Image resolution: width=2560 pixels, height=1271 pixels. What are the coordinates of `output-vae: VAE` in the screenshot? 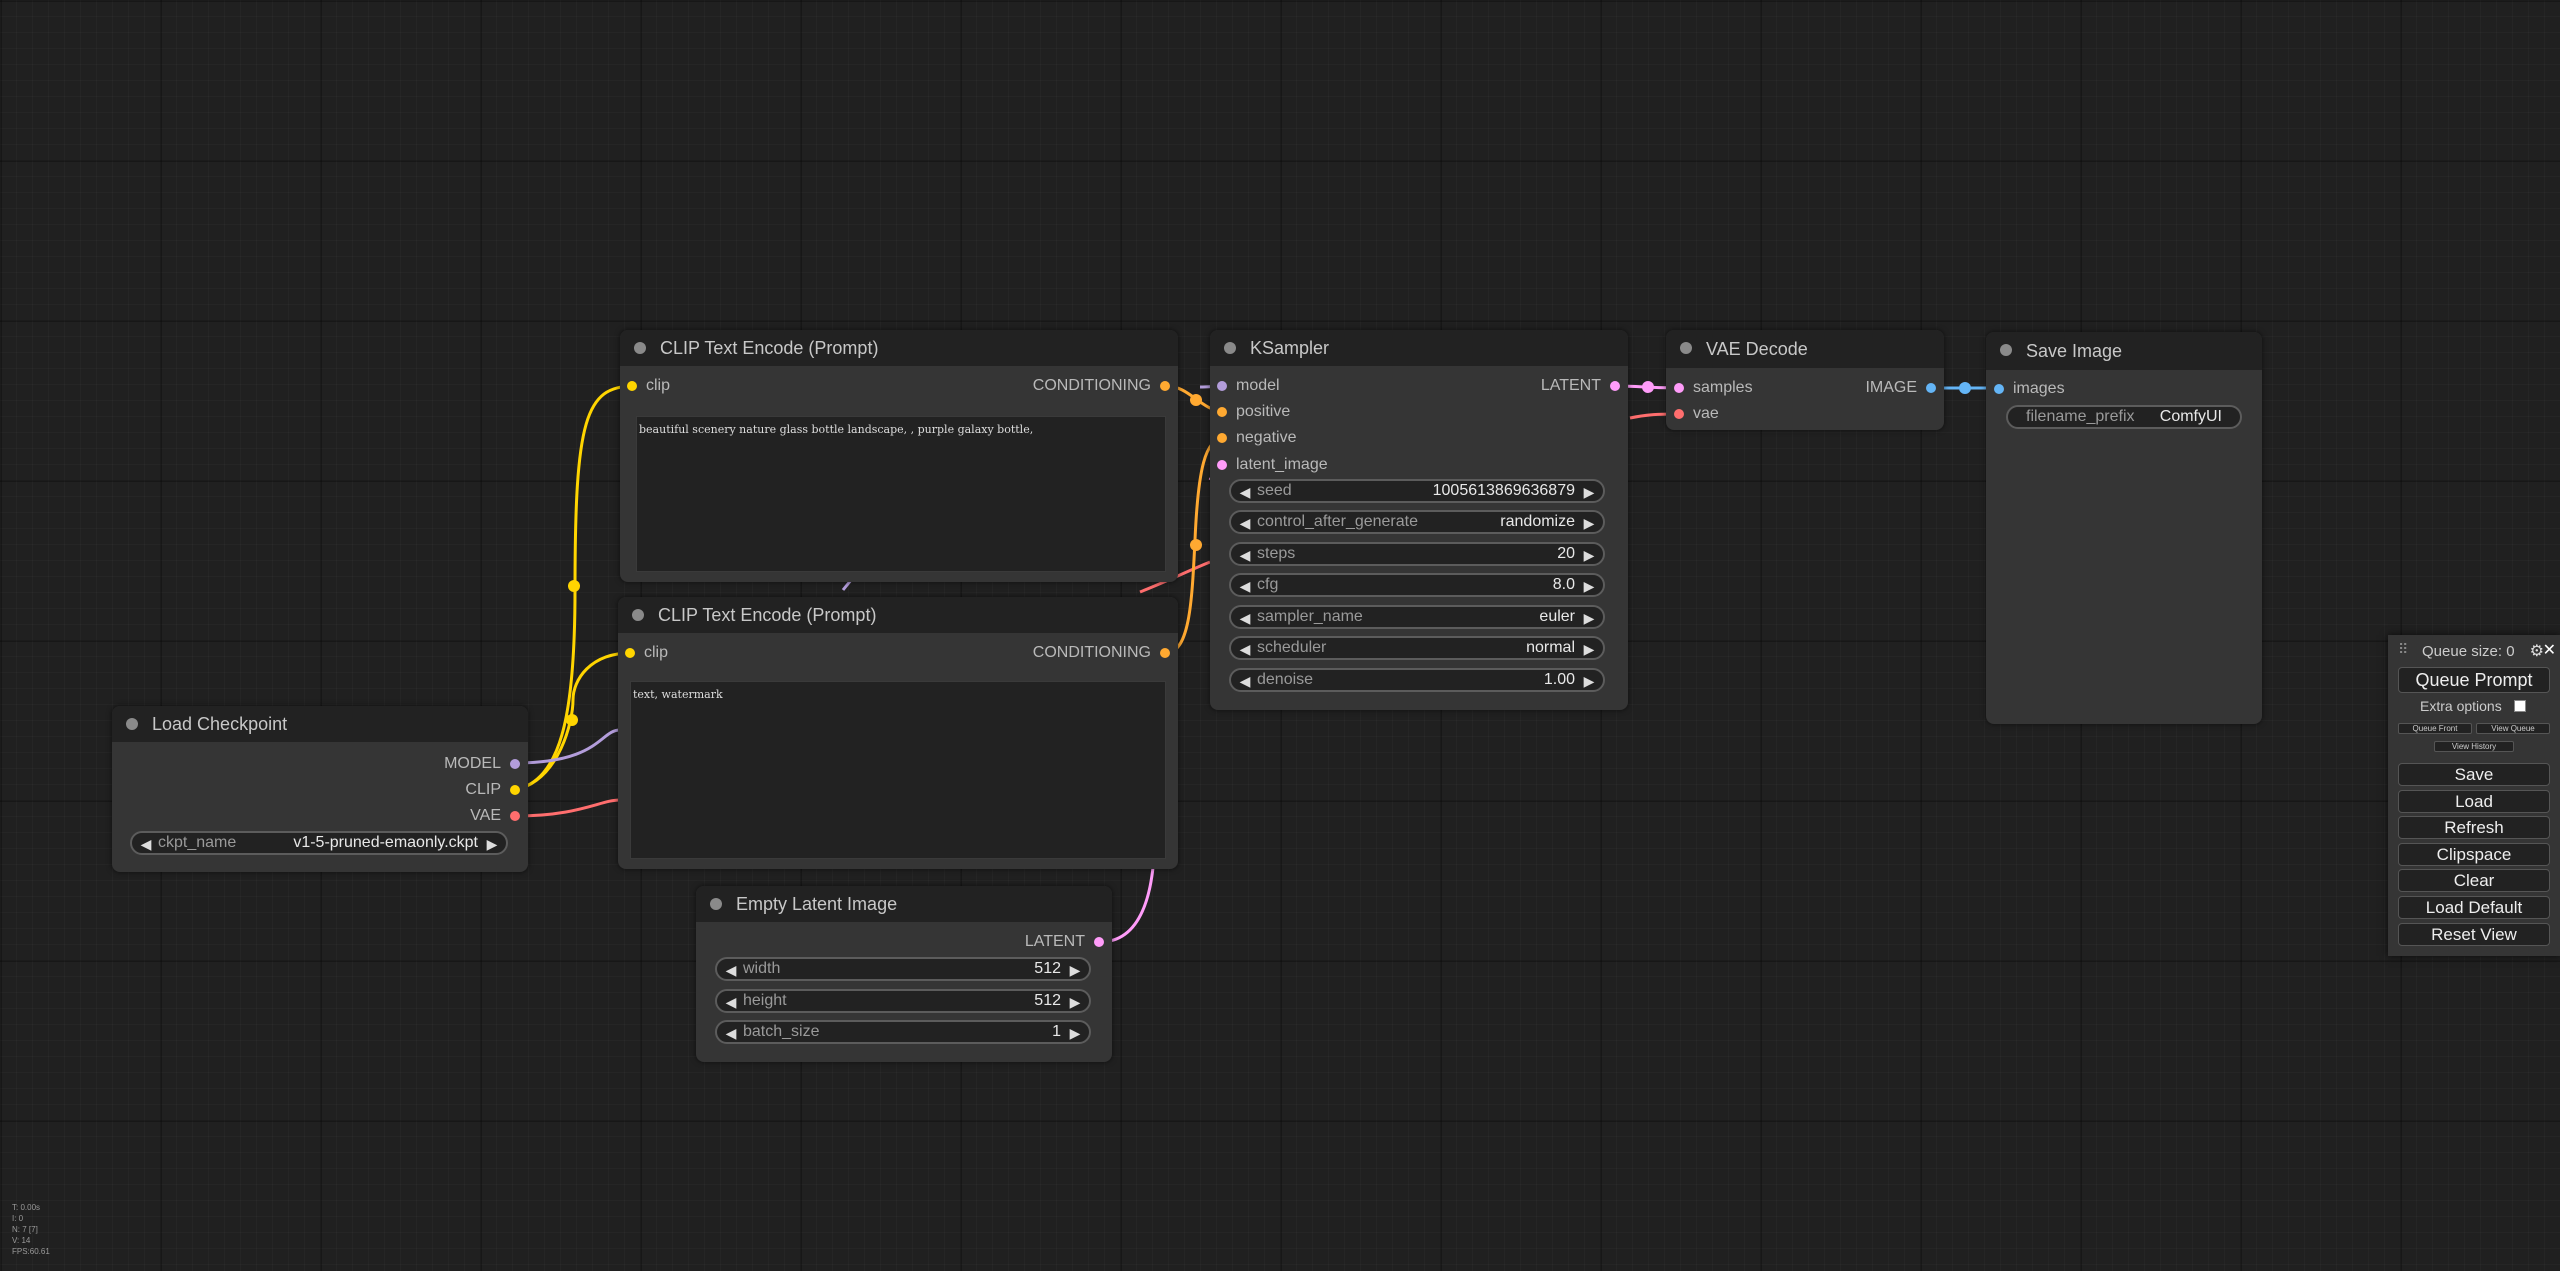 It's located at (495, 816).